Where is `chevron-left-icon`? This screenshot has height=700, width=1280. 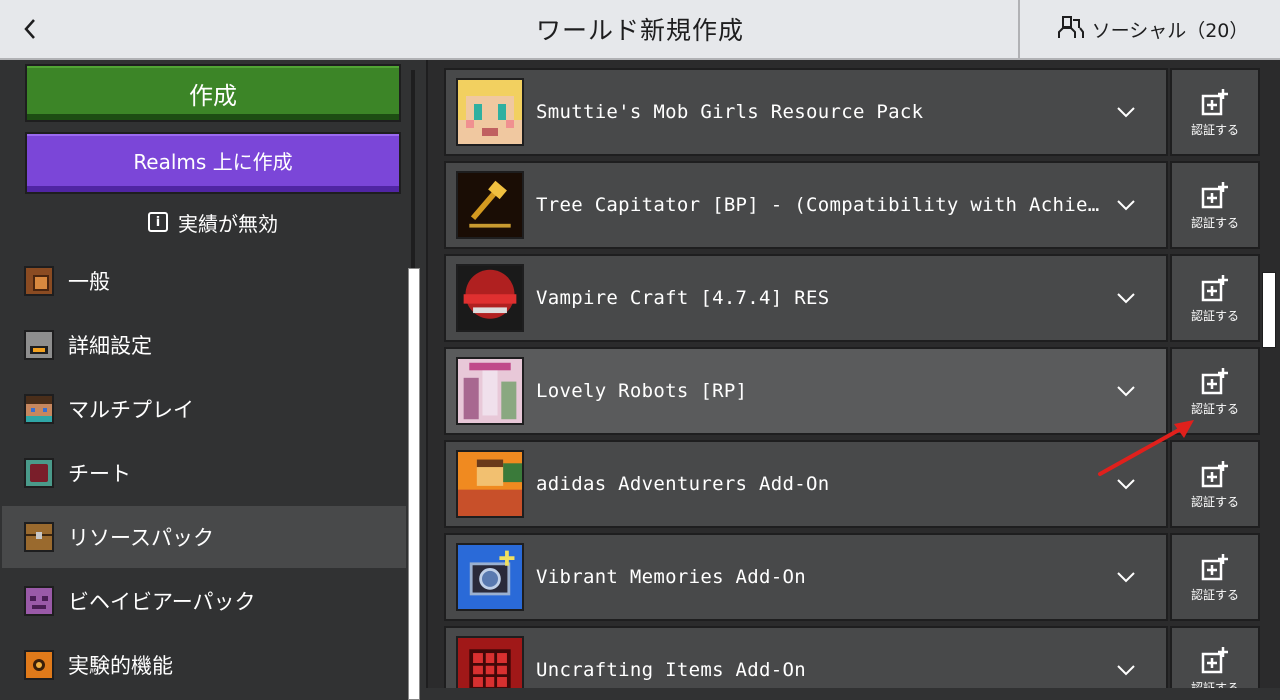 chevron-left-icon is located at coordinates (29, 29).